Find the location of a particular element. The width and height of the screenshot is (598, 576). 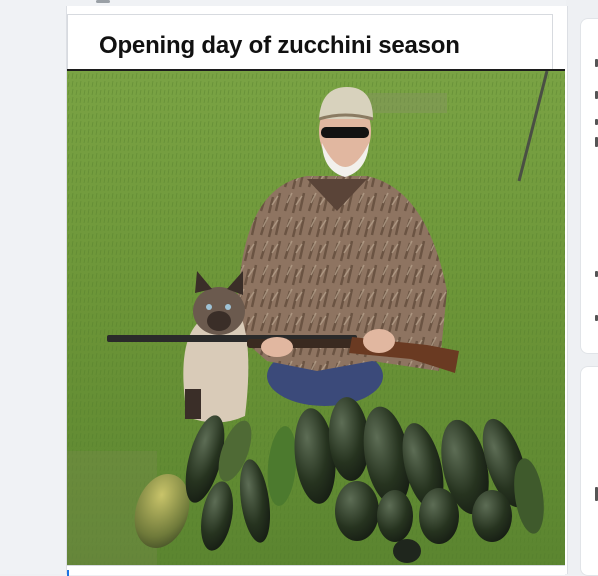

side-card-bottom is located at coordinates (589, 471).